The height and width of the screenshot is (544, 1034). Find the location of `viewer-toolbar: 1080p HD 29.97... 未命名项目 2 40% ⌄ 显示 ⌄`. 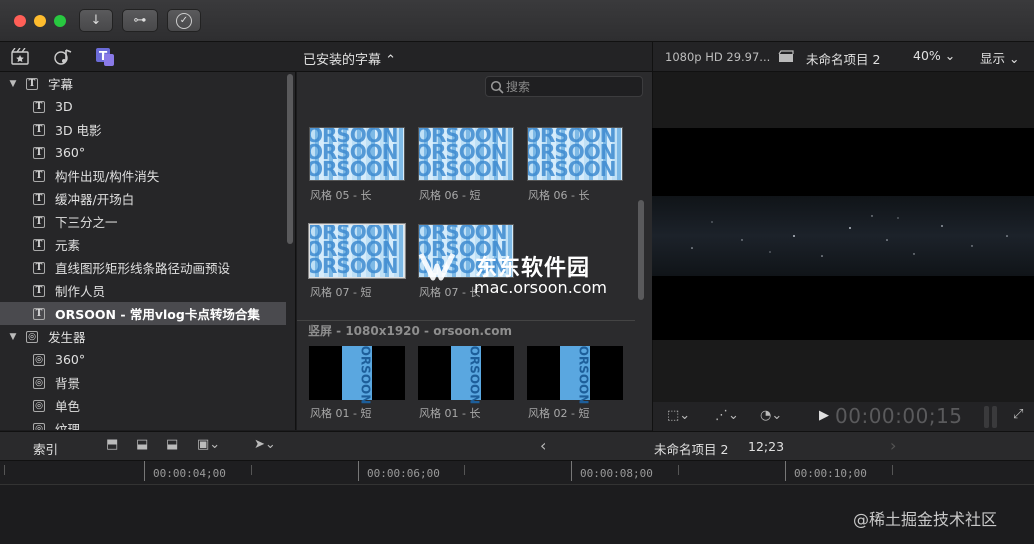

viewer-toolbar: 1080p HD 29.97... 未命名项目 2 40% ⌄ 显示 ⌄ is located at coordinates (843, 57).